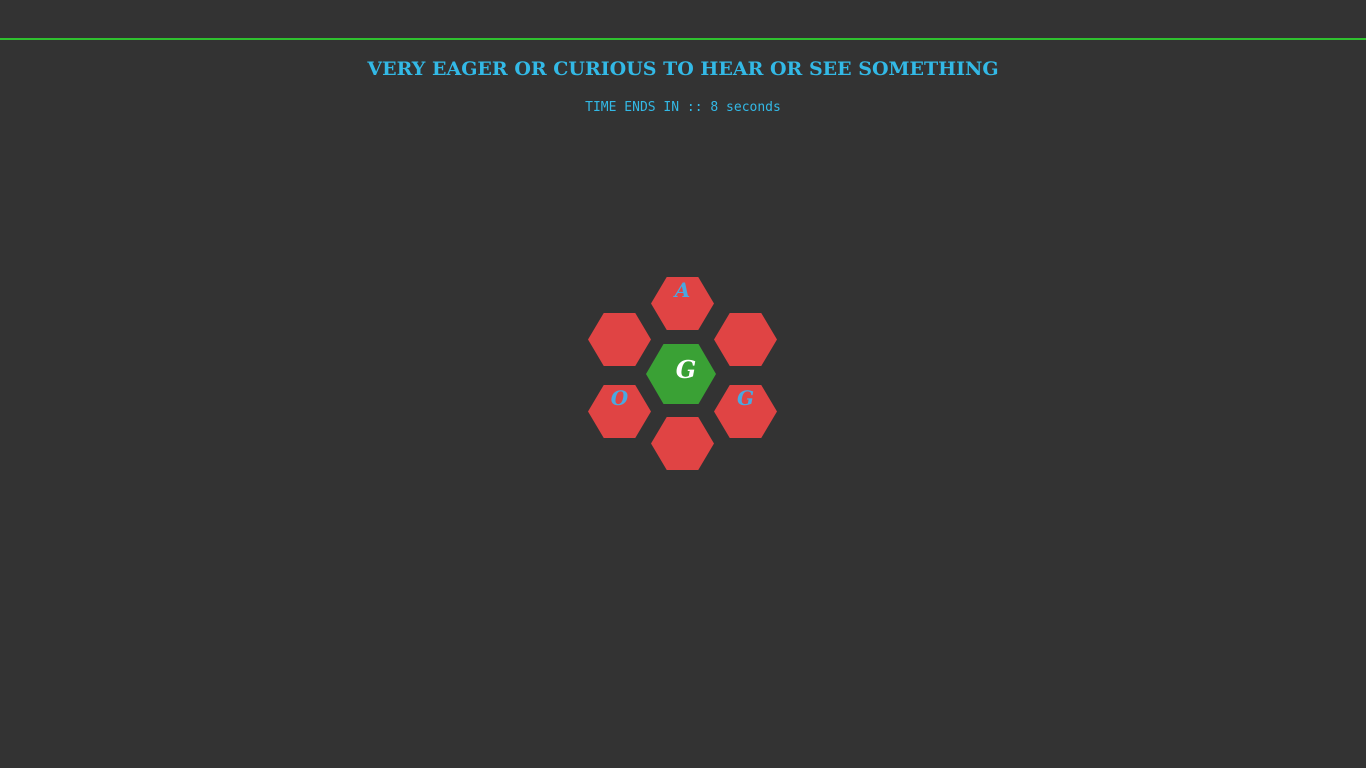 The width and height of the screenshot is (1366, 768). Describe the element at coordinates (683, 107) in the screenshot. I see `timer-text: TIME ENDS IN :: 8 seconds` at that location.